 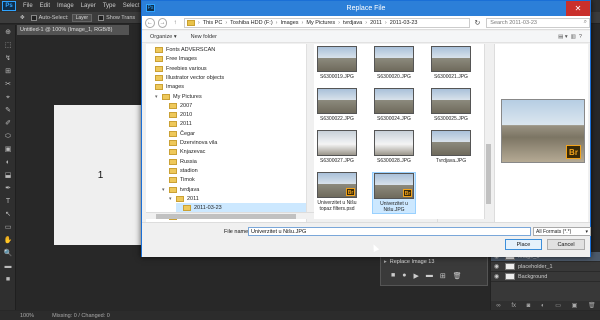 What do you see at coordinates (566, 244) in the screenshot?
I see `cancel-button: Cancel` at bounding box center [566, 244].